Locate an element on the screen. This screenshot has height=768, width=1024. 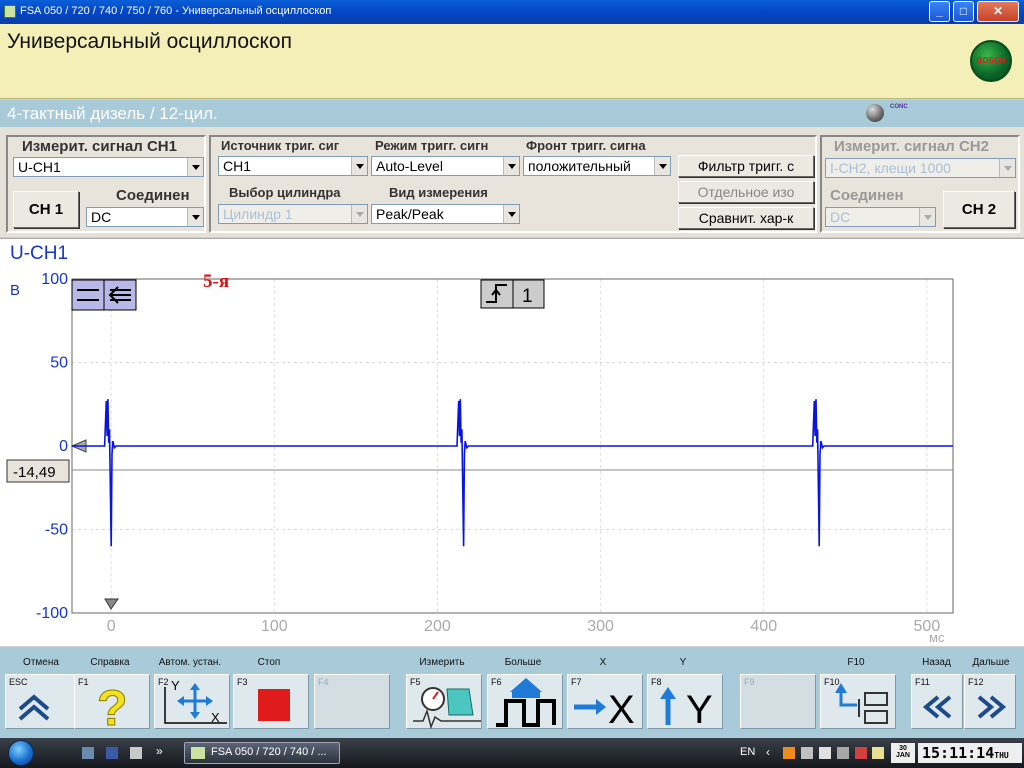
quicklaunch-desktop-icon is located at coordinates (88, 753).